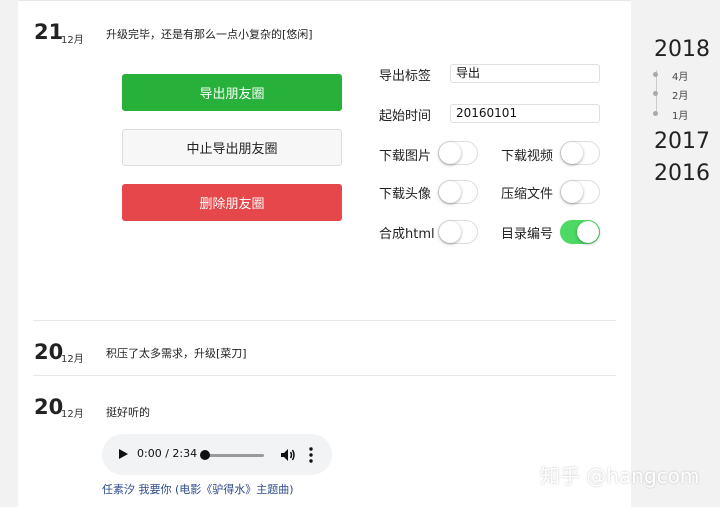 This screenshot has width=720, height=507. Describe the element at coordinates (405, 116) in the screenshot. I see `start-time-label: 起始时间` at that location.